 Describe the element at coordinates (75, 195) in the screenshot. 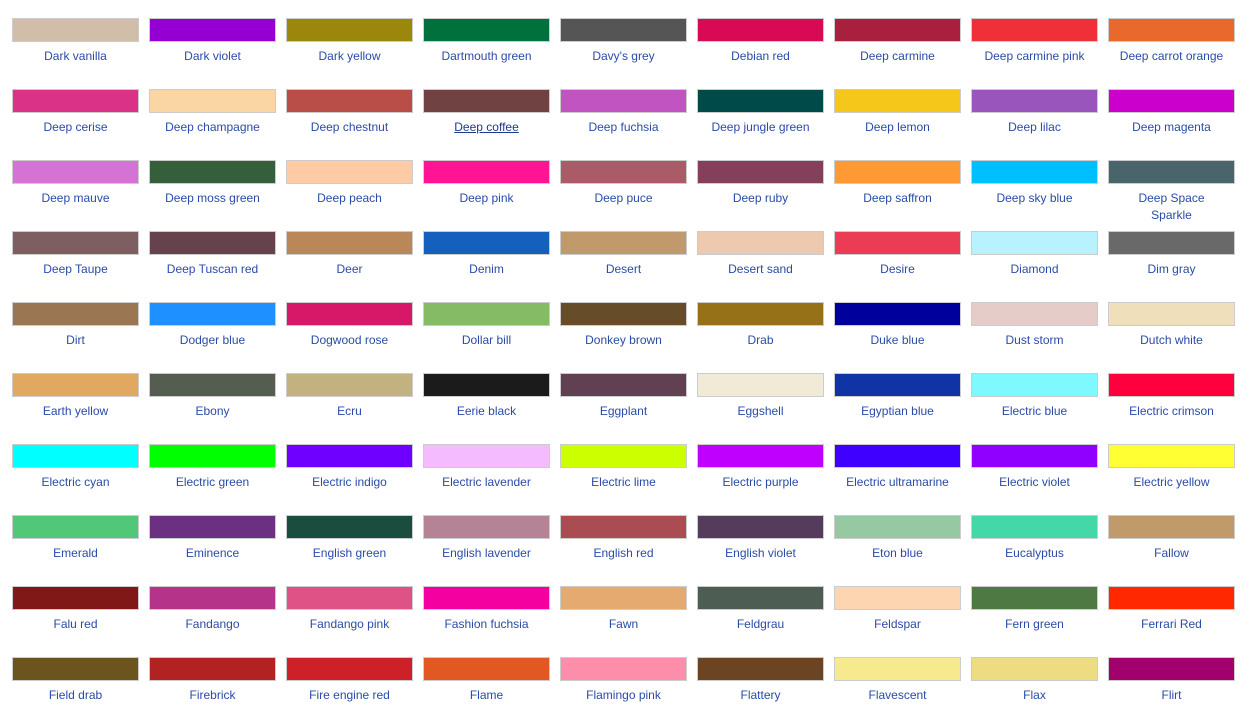

I see `color-item: Deep mauve` at that location.